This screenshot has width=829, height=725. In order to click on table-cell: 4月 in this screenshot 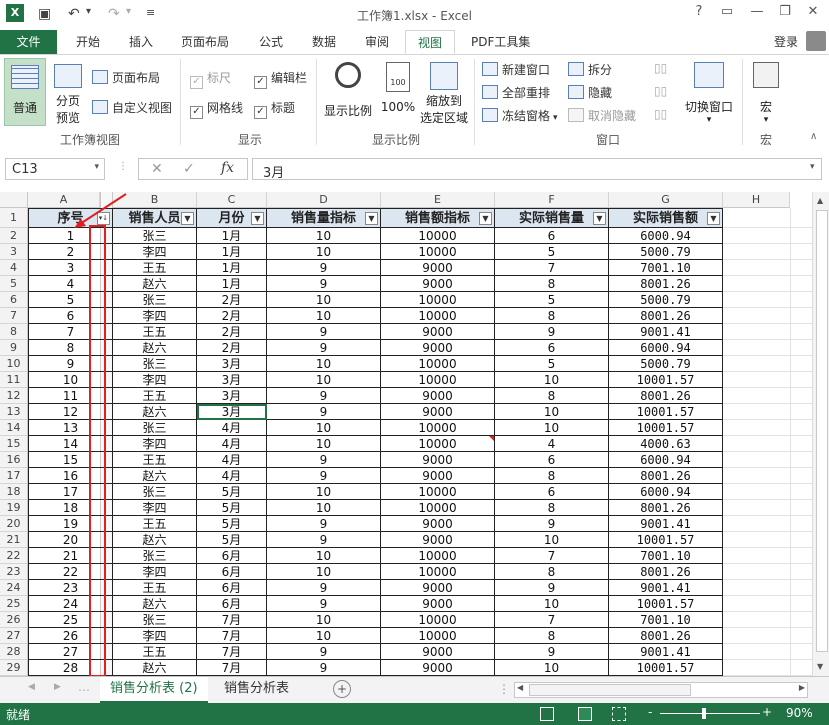, I will do `click(232, 428)`.